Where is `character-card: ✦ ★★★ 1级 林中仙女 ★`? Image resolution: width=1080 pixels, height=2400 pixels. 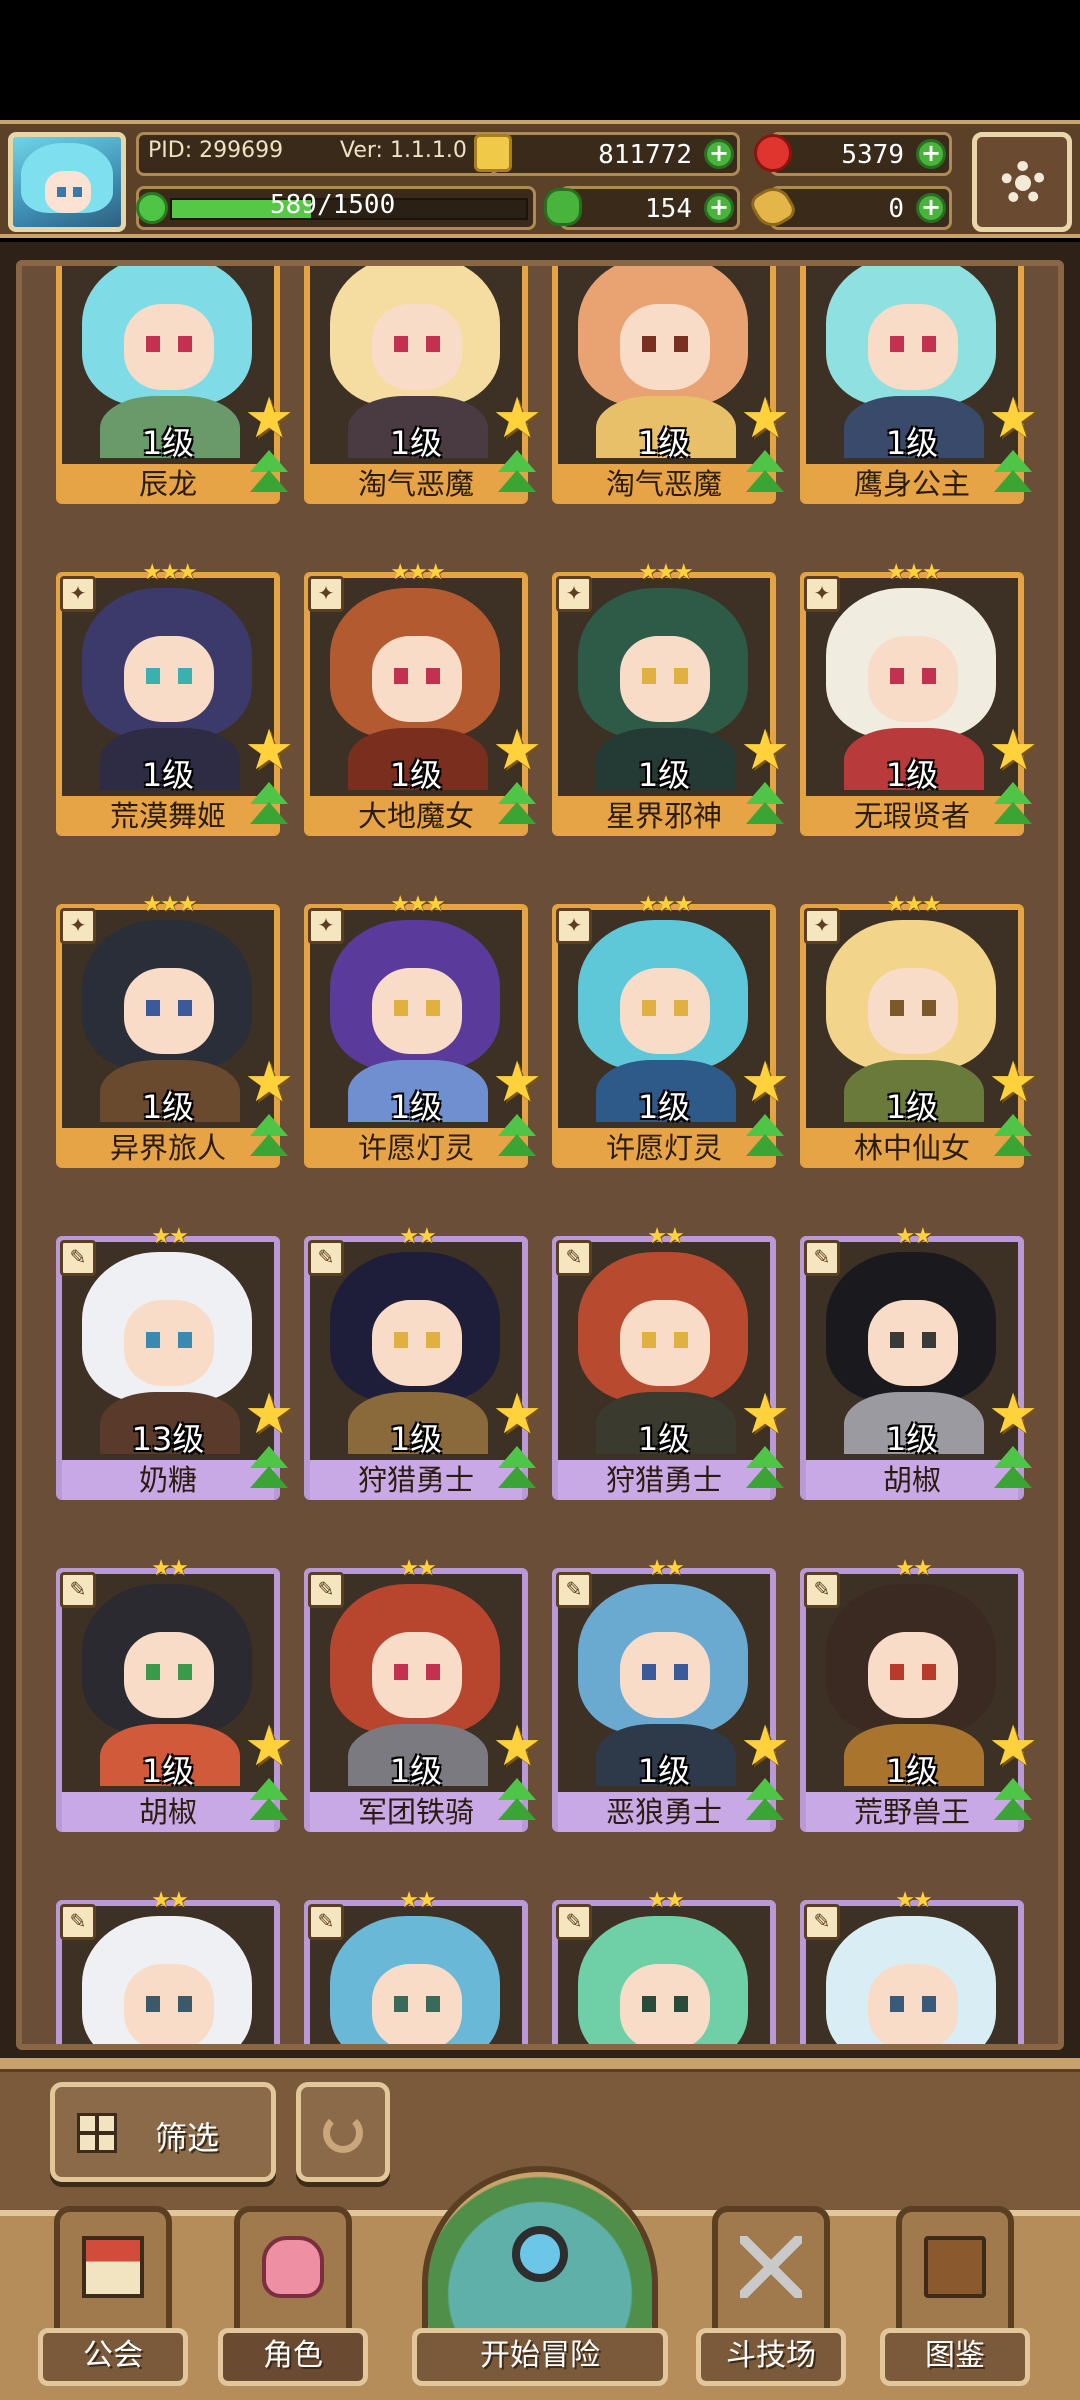 character-card: ✦ ★★★ 1级 林中仙女 ★ is located at coordinates (919, 1032).